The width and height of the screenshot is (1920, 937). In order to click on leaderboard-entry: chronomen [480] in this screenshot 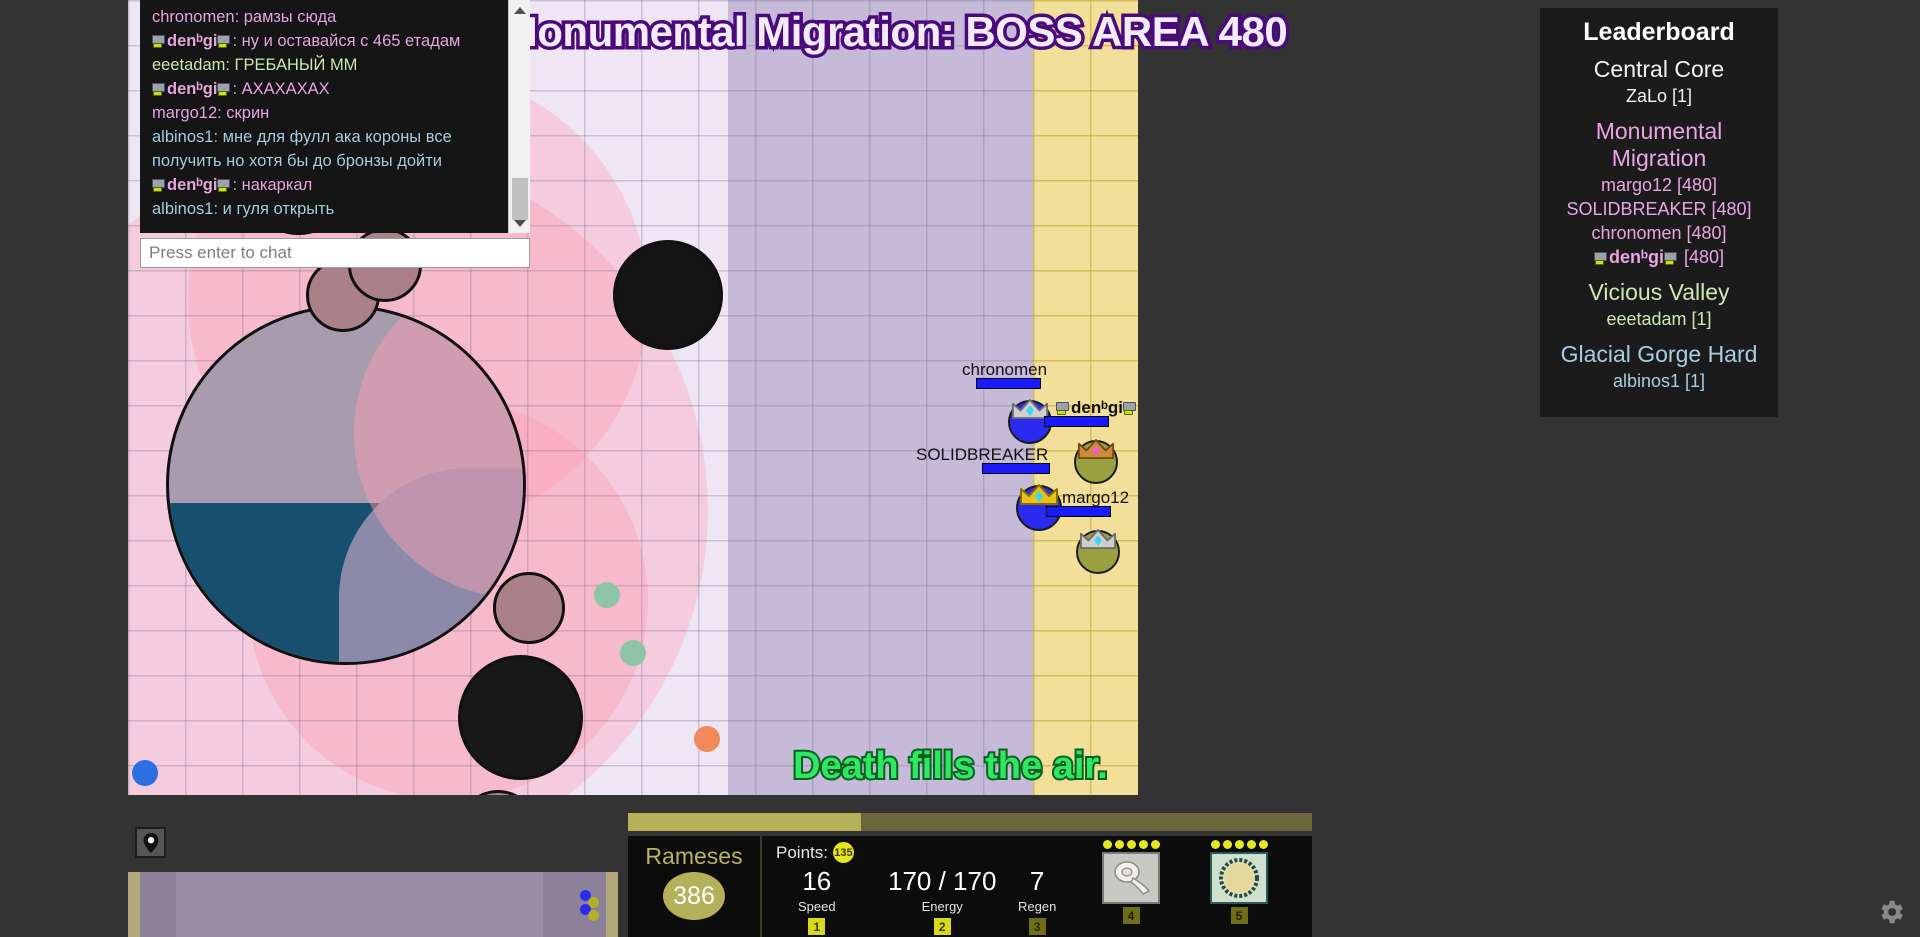, I will do `click(1659, 233)`.